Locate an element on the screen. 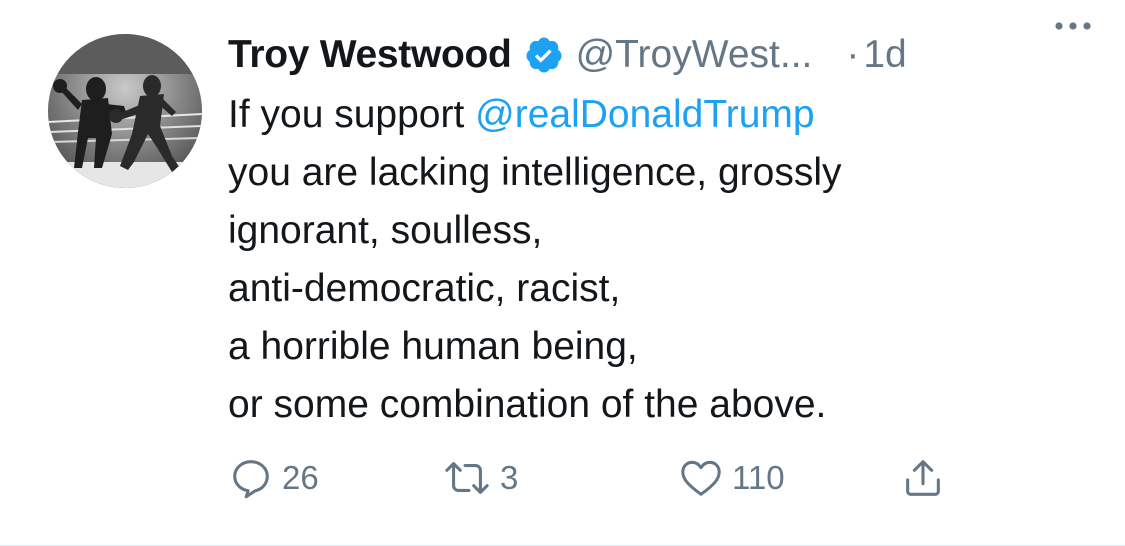 The width and height of the screenshot is (1125, 546). share-icon is located at coordinates (923, 478).